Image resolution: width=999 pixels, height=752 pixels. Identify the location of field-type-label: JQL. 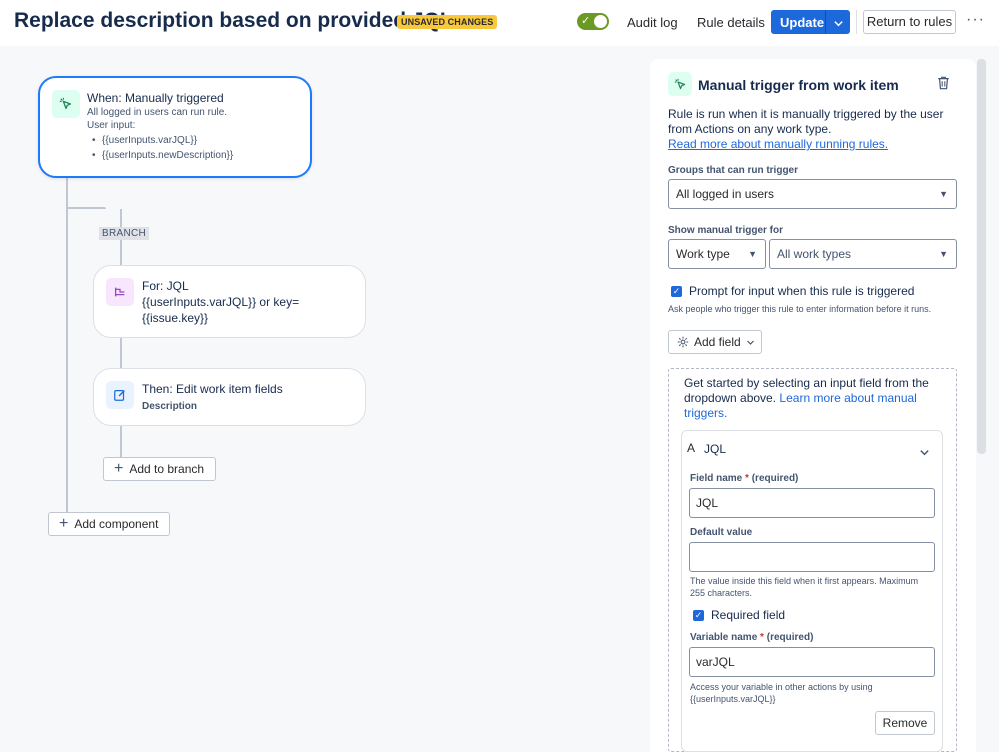
(715, 449).